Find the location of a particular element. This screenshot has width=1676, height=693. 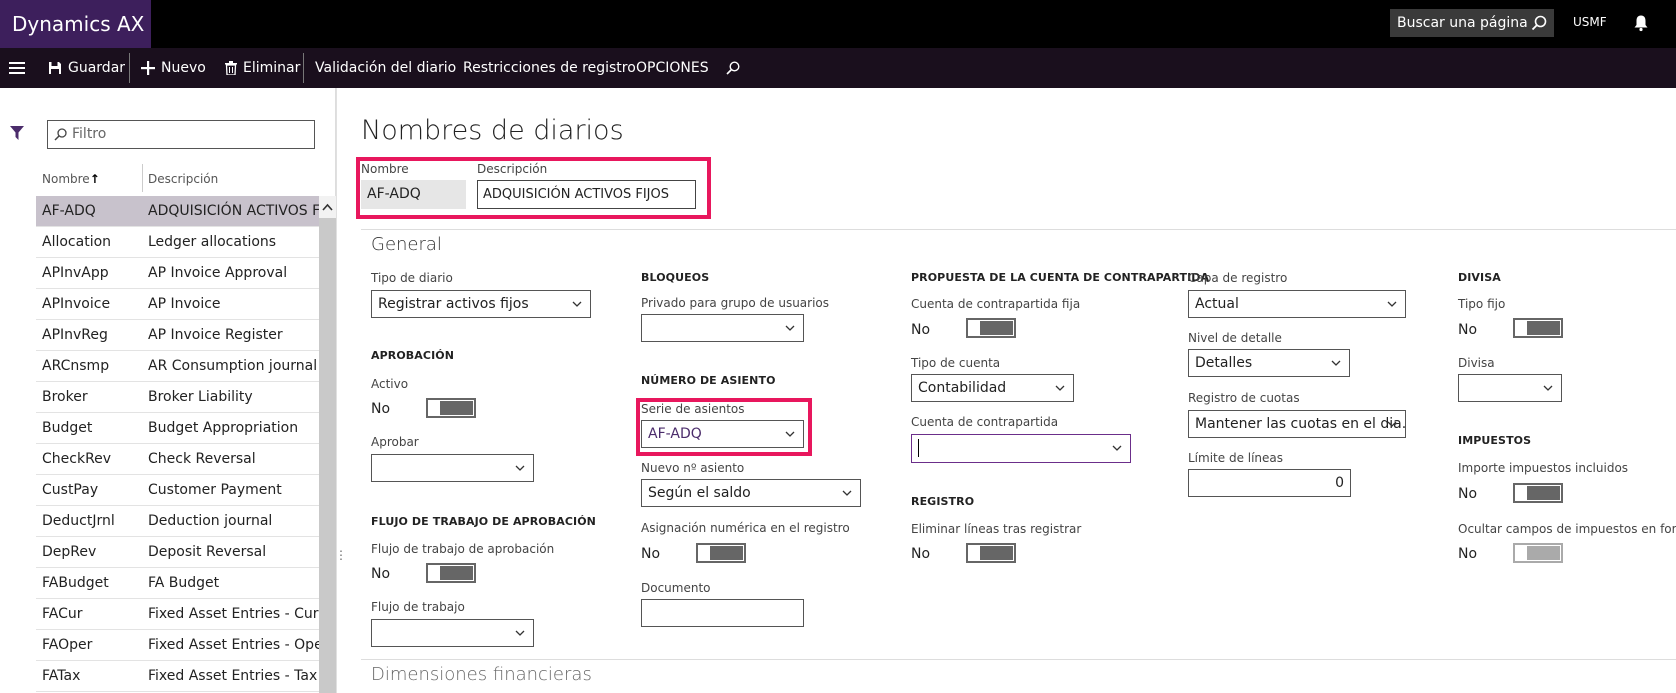

document-input is located at coordinates (722, 613).